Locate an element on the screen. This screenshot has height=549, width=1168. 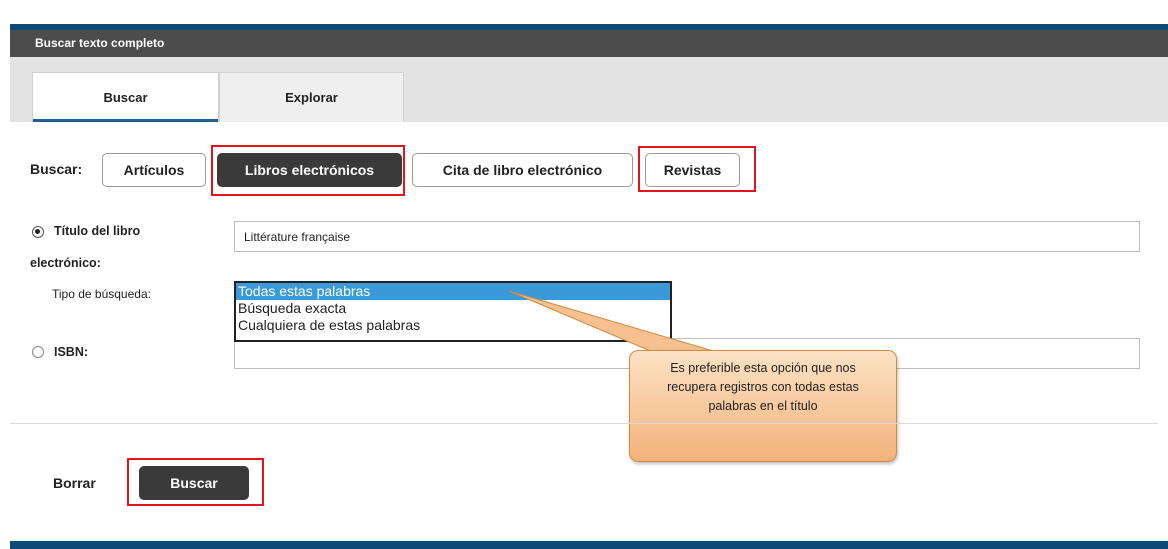
panel-title: Buscar texto completo is located at coordinates (589, 43).